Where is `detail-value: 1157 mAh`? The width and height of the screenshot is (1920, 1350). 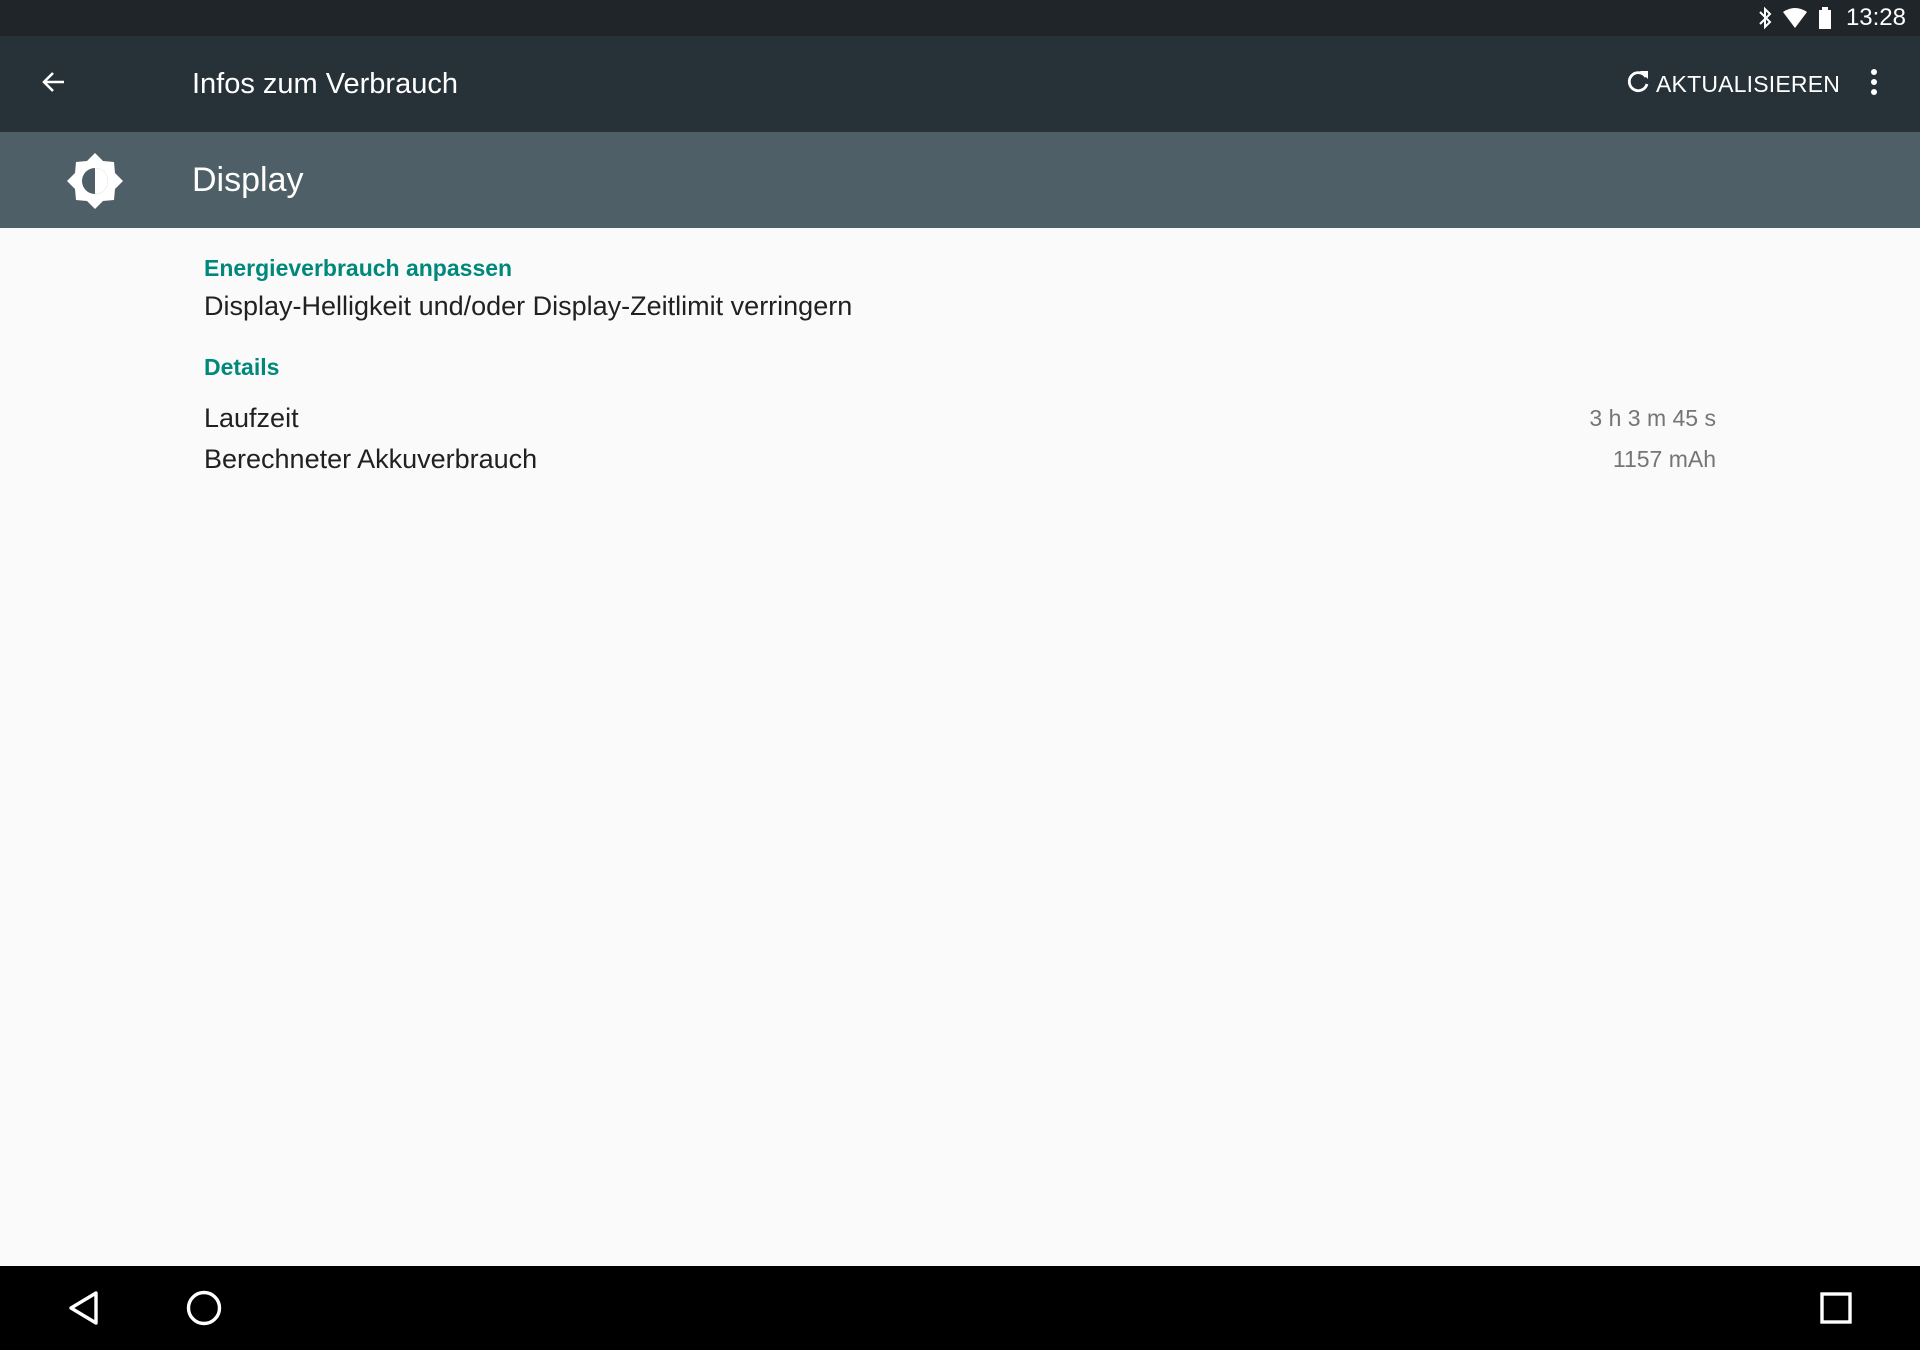 detail-value: 1157 mAh is located at coordinates (1664, 459).